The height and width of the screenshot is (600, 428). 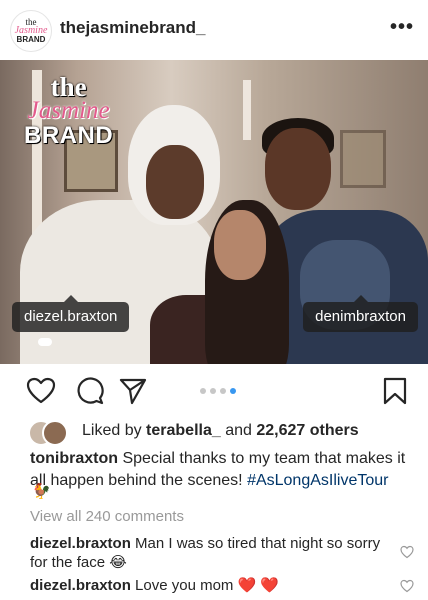 I want to click on likes-user: terabella_, so click(x=183, y=430).